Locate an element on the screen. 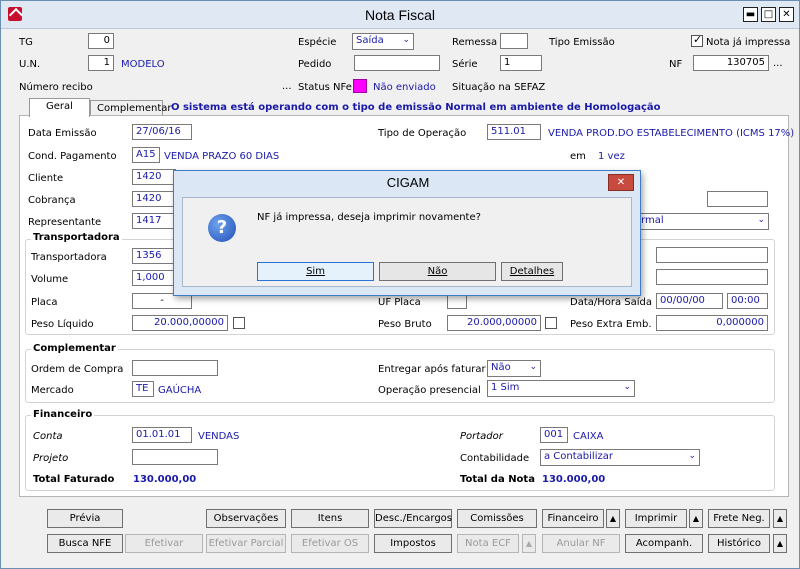 This screenshot has width=800, height=569. sim-button: Sim is located at coordinates (315, 271).